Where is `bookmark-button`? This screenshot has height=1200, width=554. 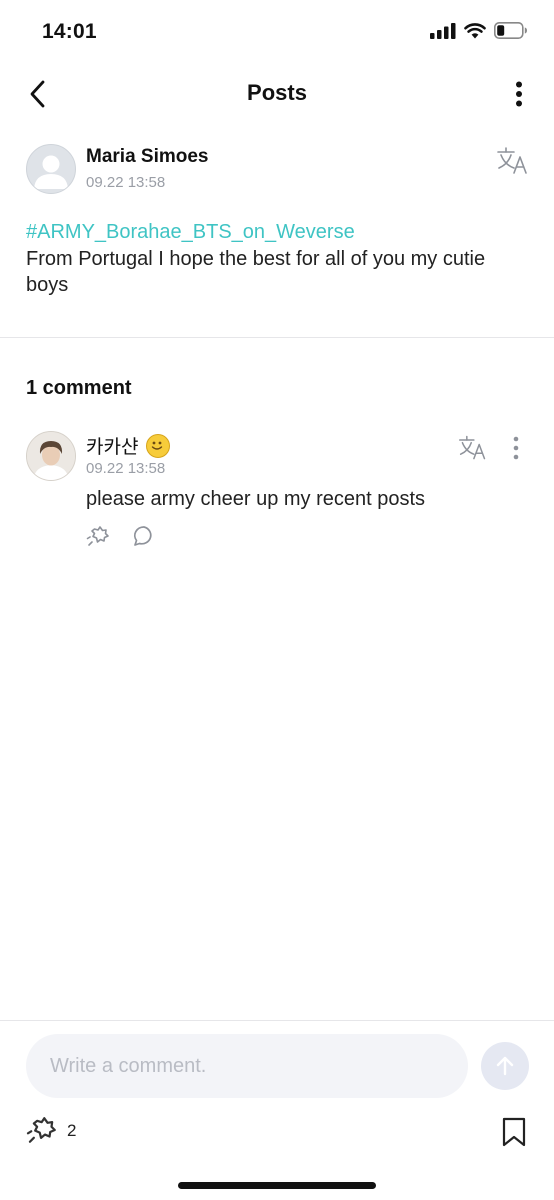
bookmark-button is located at coordinates (514, 1132).